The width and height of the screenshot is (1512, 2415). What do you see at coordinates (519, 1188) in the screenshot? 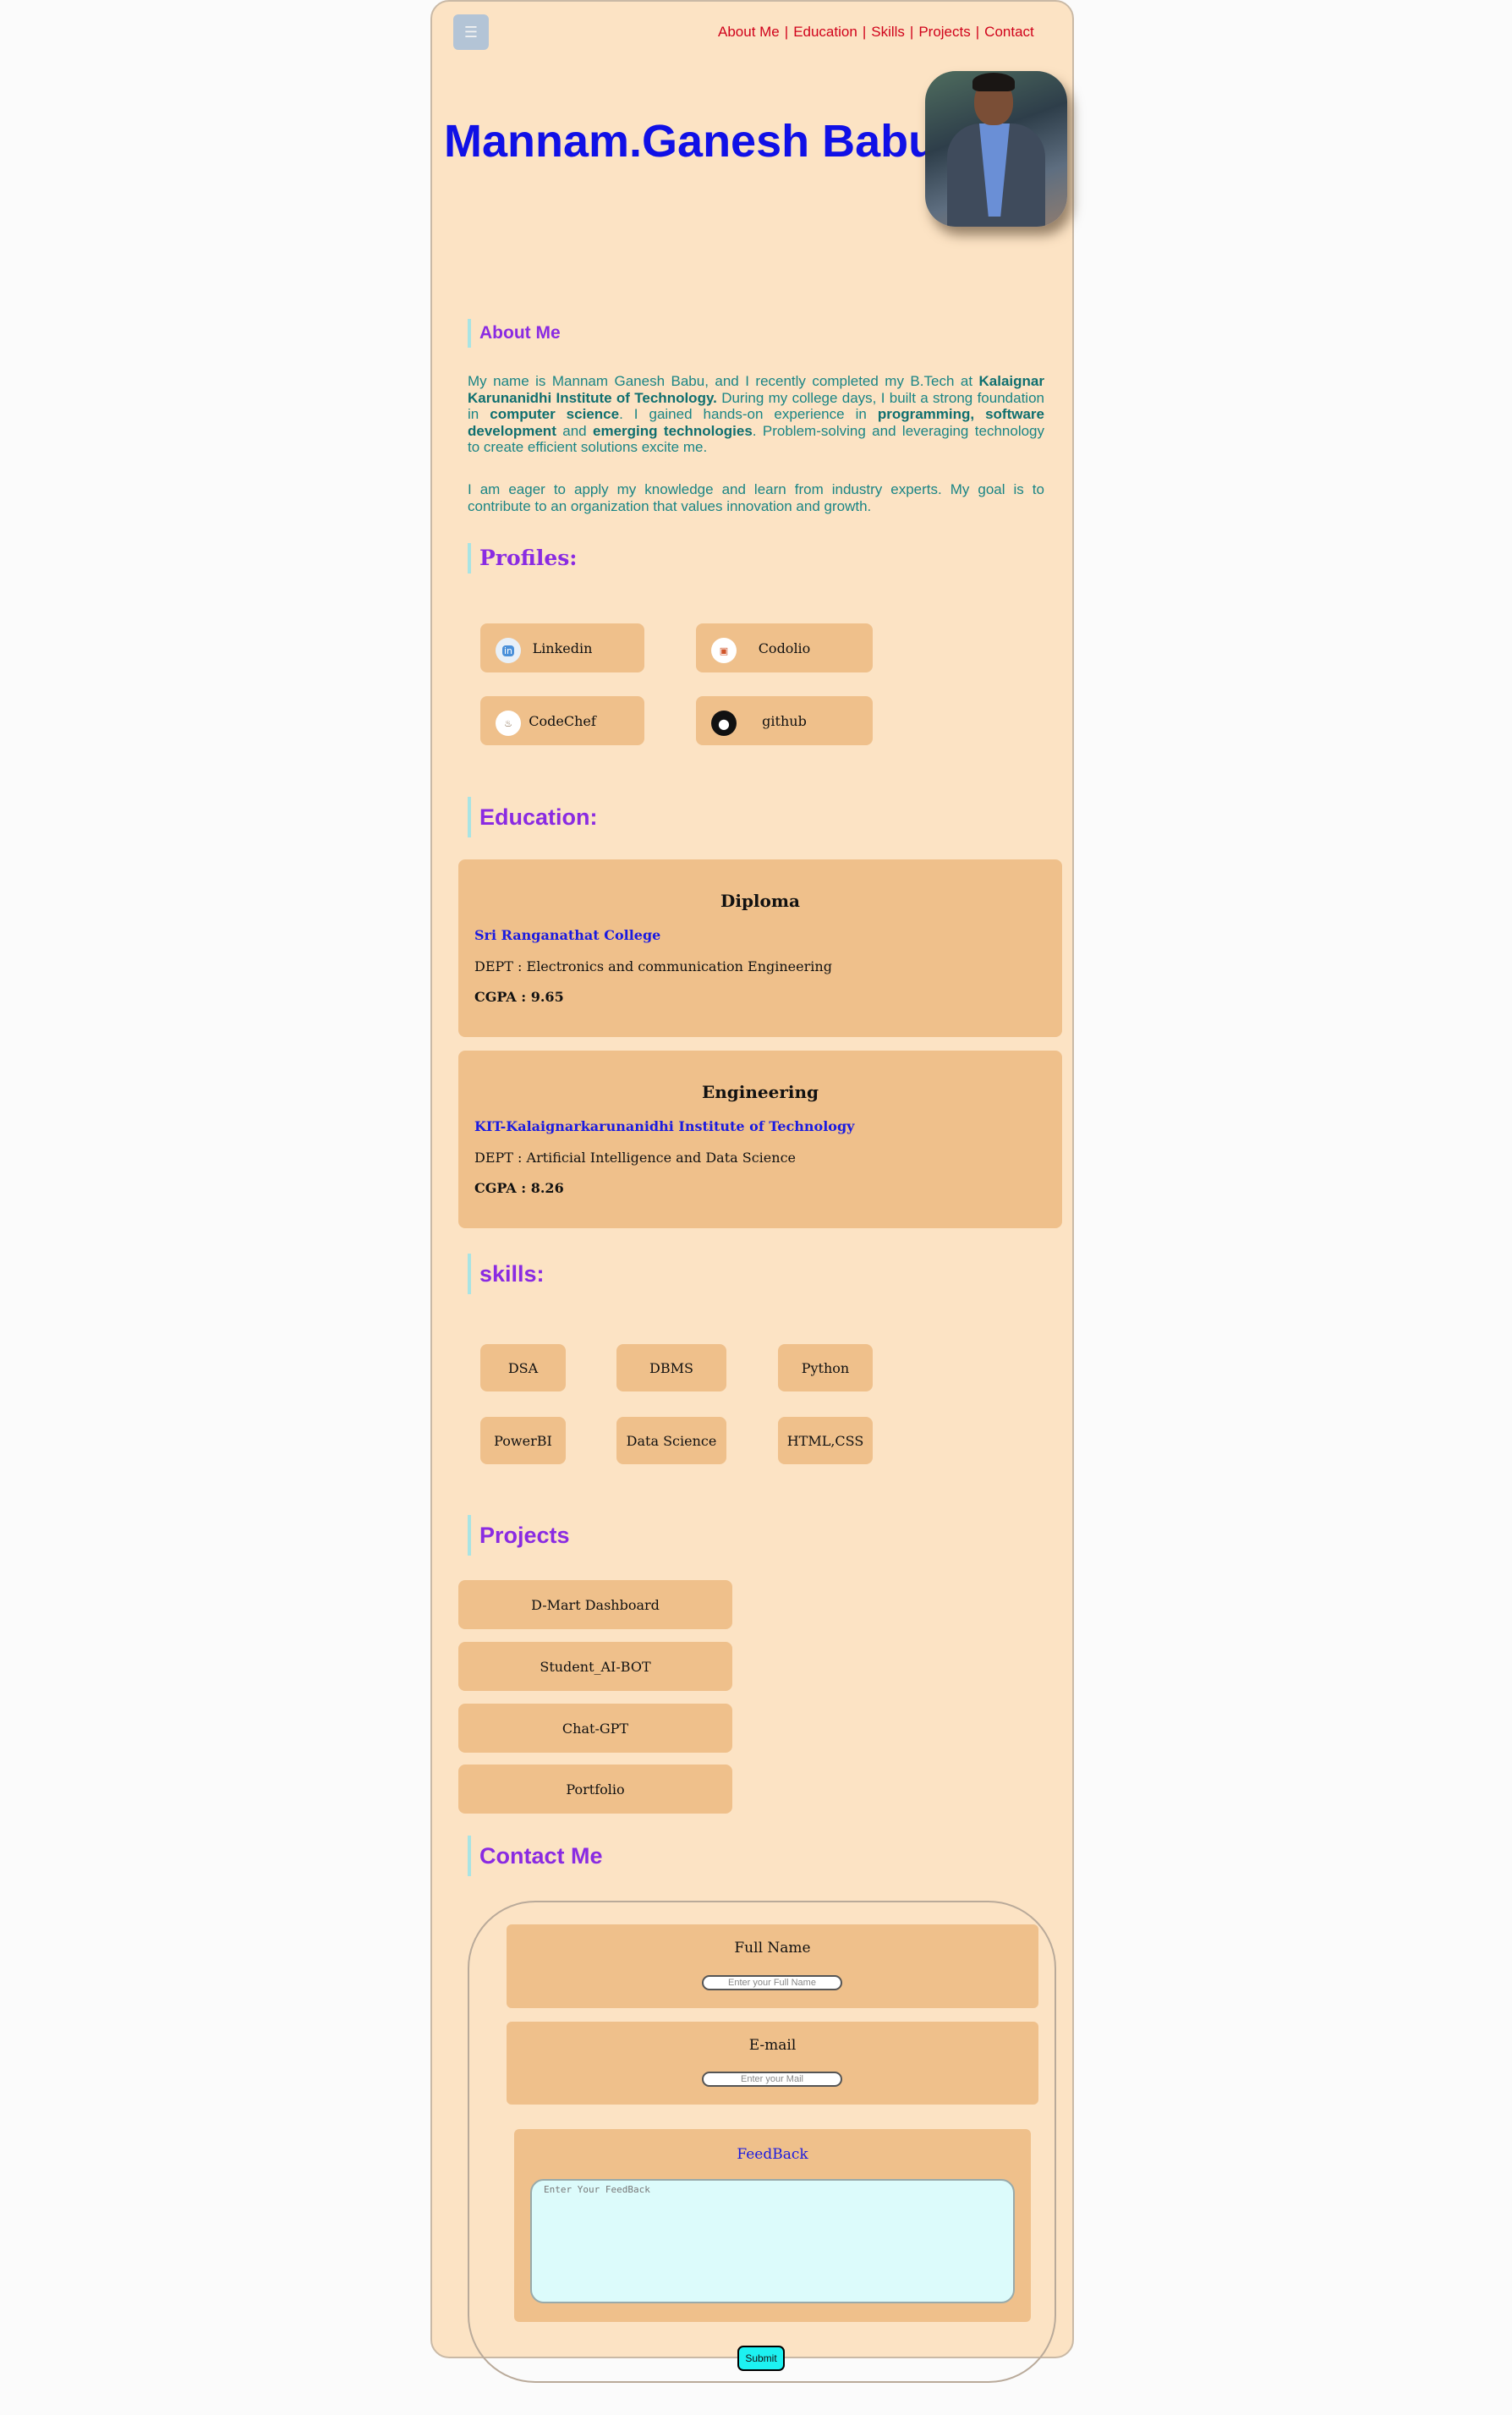
I see `education-cgpa: CGPA : 8.26` at bounding box center [519, 1188].